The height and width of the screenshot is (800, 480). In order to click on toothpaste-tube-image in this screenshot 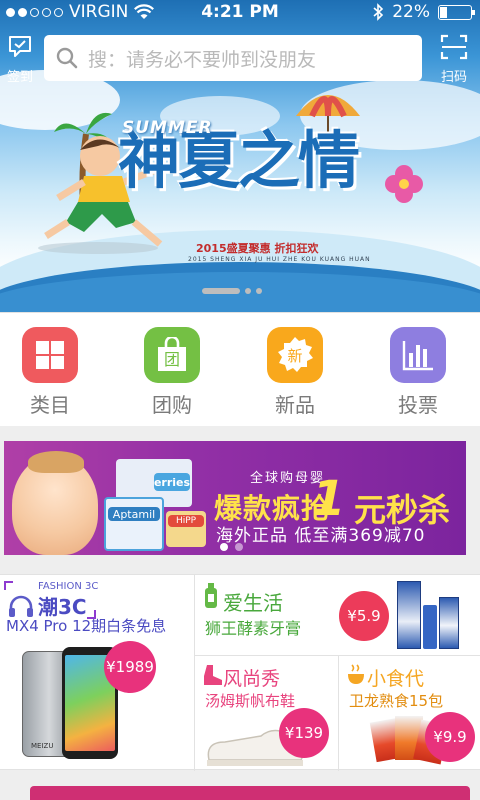, I will do `click(430, 627)`.